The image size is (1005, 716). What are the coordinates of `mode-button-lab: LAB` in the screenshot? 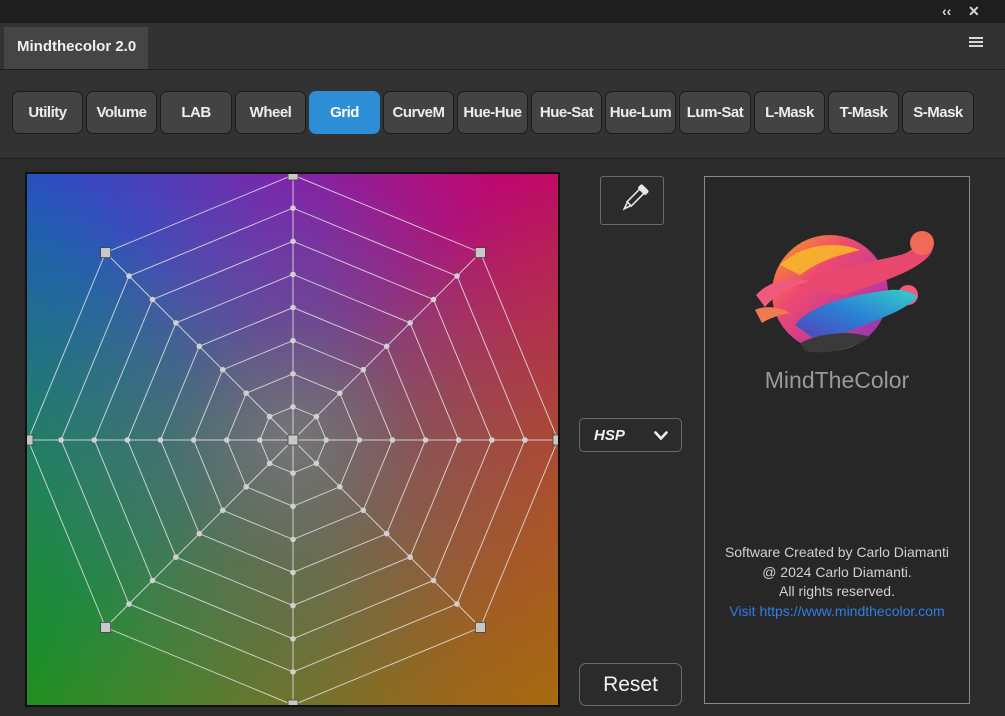 It's located at (196, 112).